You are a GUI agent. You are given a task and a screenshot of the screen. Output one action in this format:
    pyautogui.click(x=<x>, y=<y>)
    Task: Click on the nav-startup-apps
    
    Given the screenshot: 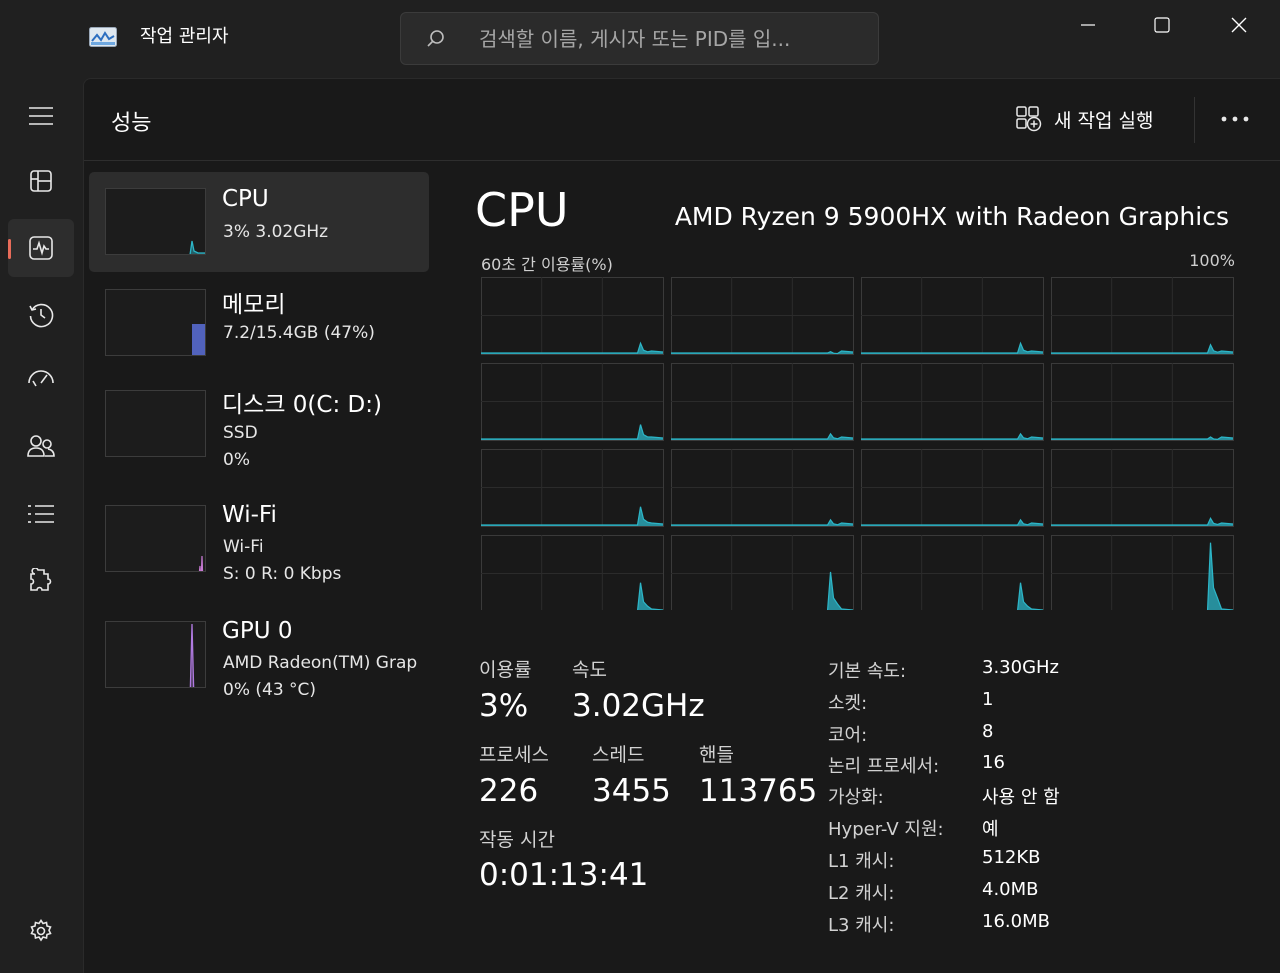 What is the action you would take?
    pyautogui.click(x=41, y=380)
    